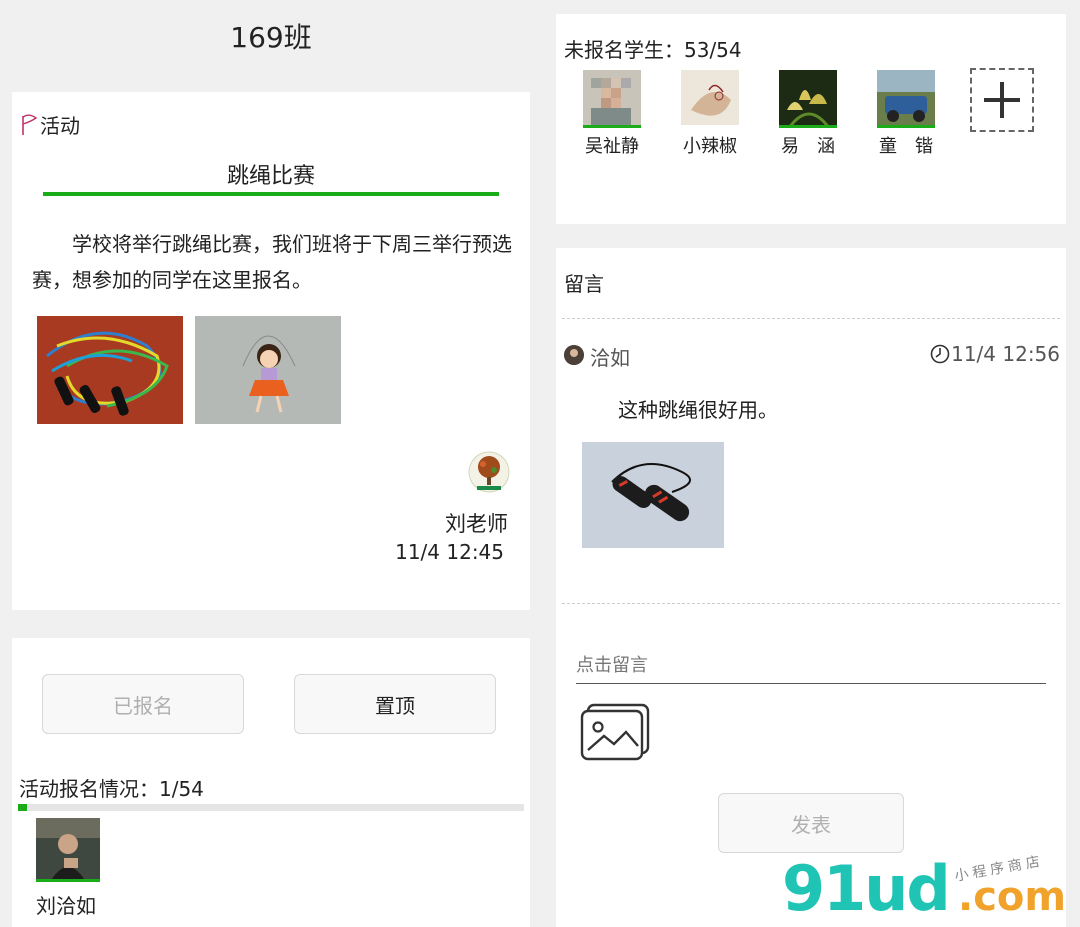 The image size is (1080, 927). I want to click on plus-icon, so click(1002, 100).